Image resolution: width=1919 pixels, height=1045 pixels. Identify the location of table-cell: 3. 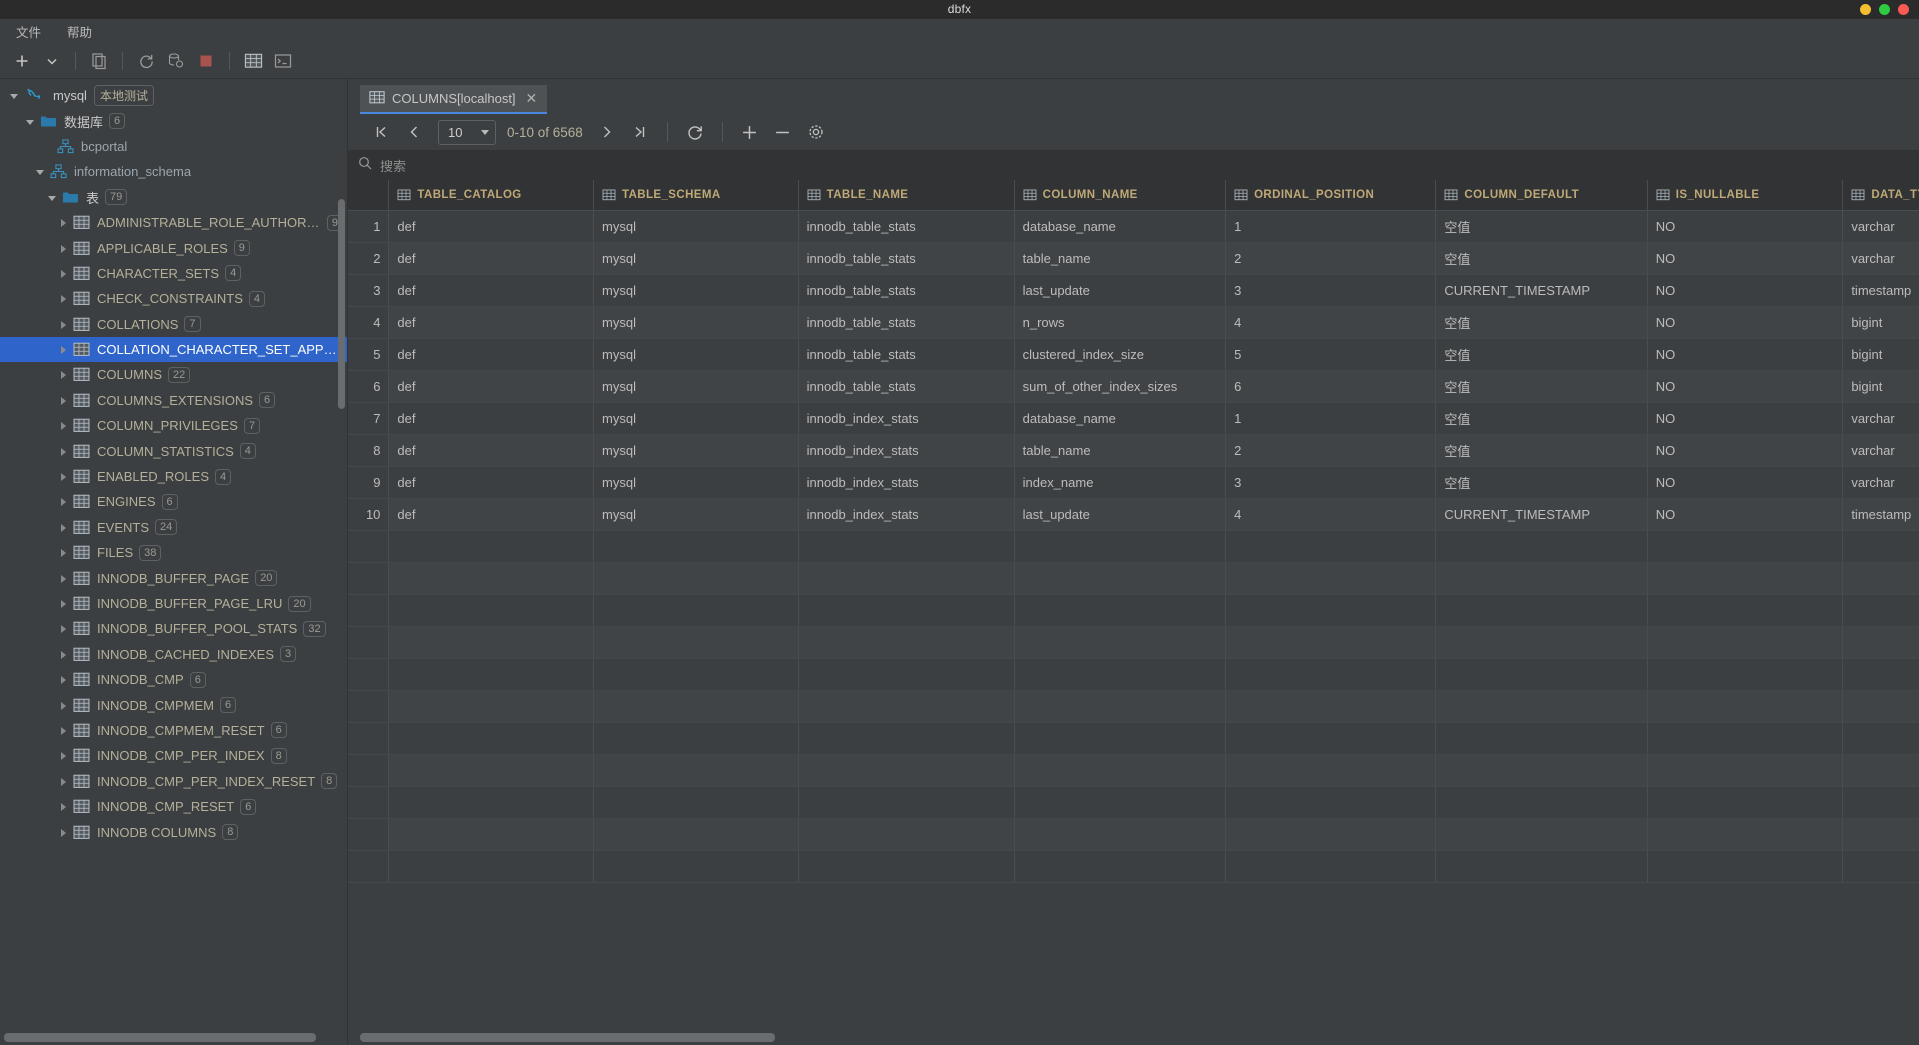
(1331, 482).